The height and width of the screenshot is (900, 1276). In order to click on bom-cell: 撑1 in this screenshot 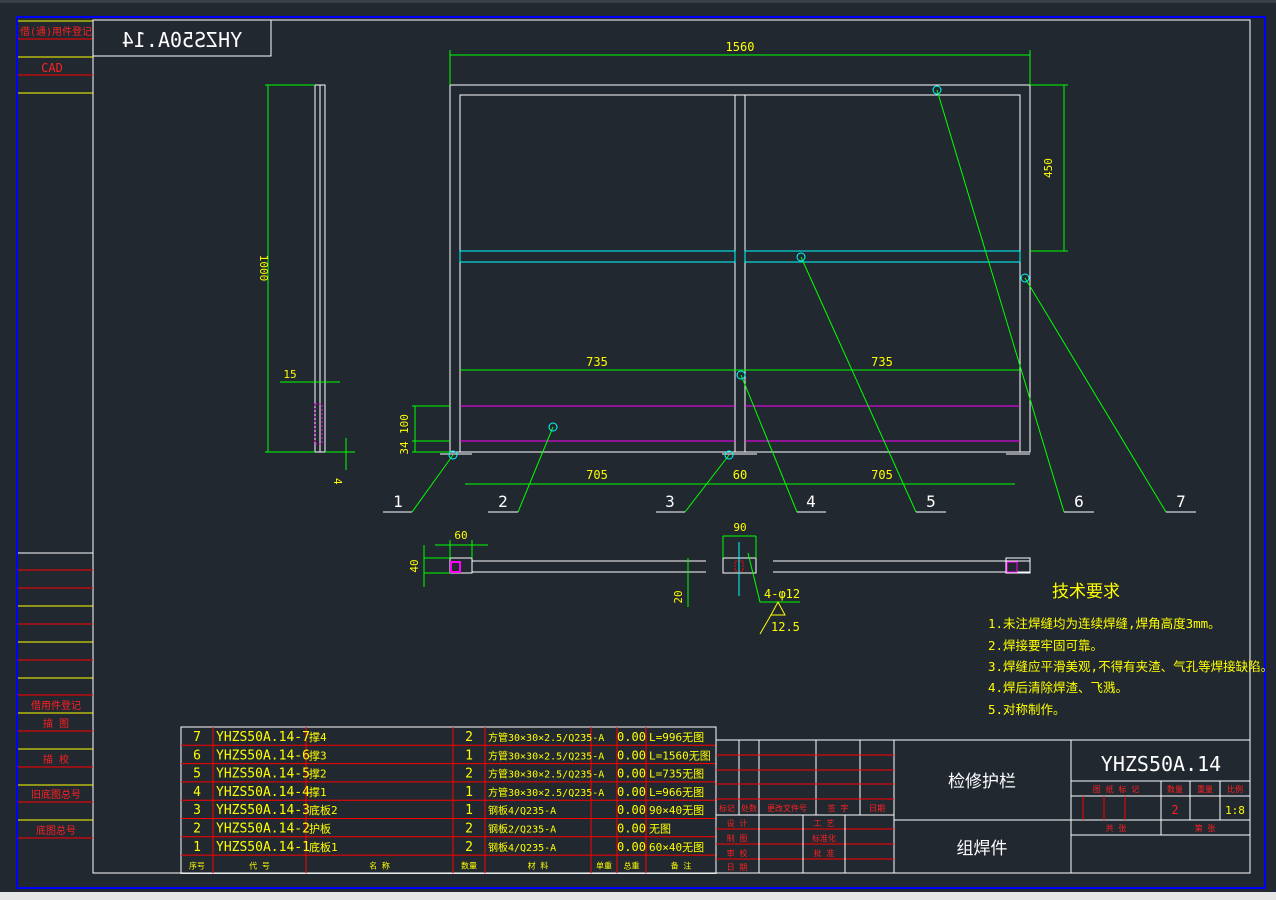, I will do `click(318, 792)`.